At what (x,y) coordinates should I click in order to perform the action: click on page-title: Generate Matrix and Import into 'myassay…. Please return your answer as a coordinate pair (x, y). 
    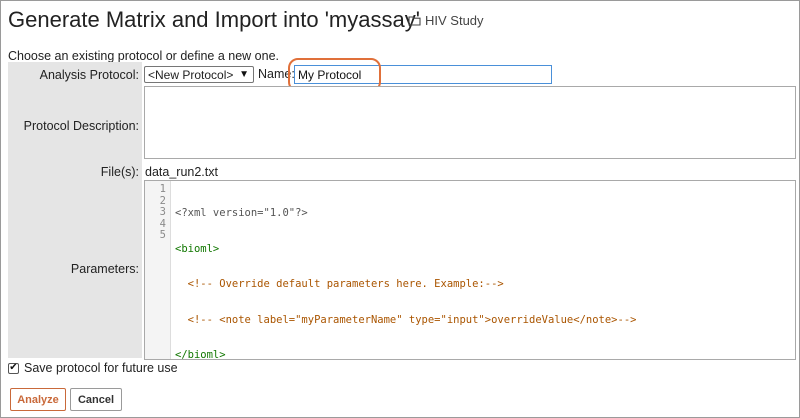
    Looking at the image, I should click on (214, 19).